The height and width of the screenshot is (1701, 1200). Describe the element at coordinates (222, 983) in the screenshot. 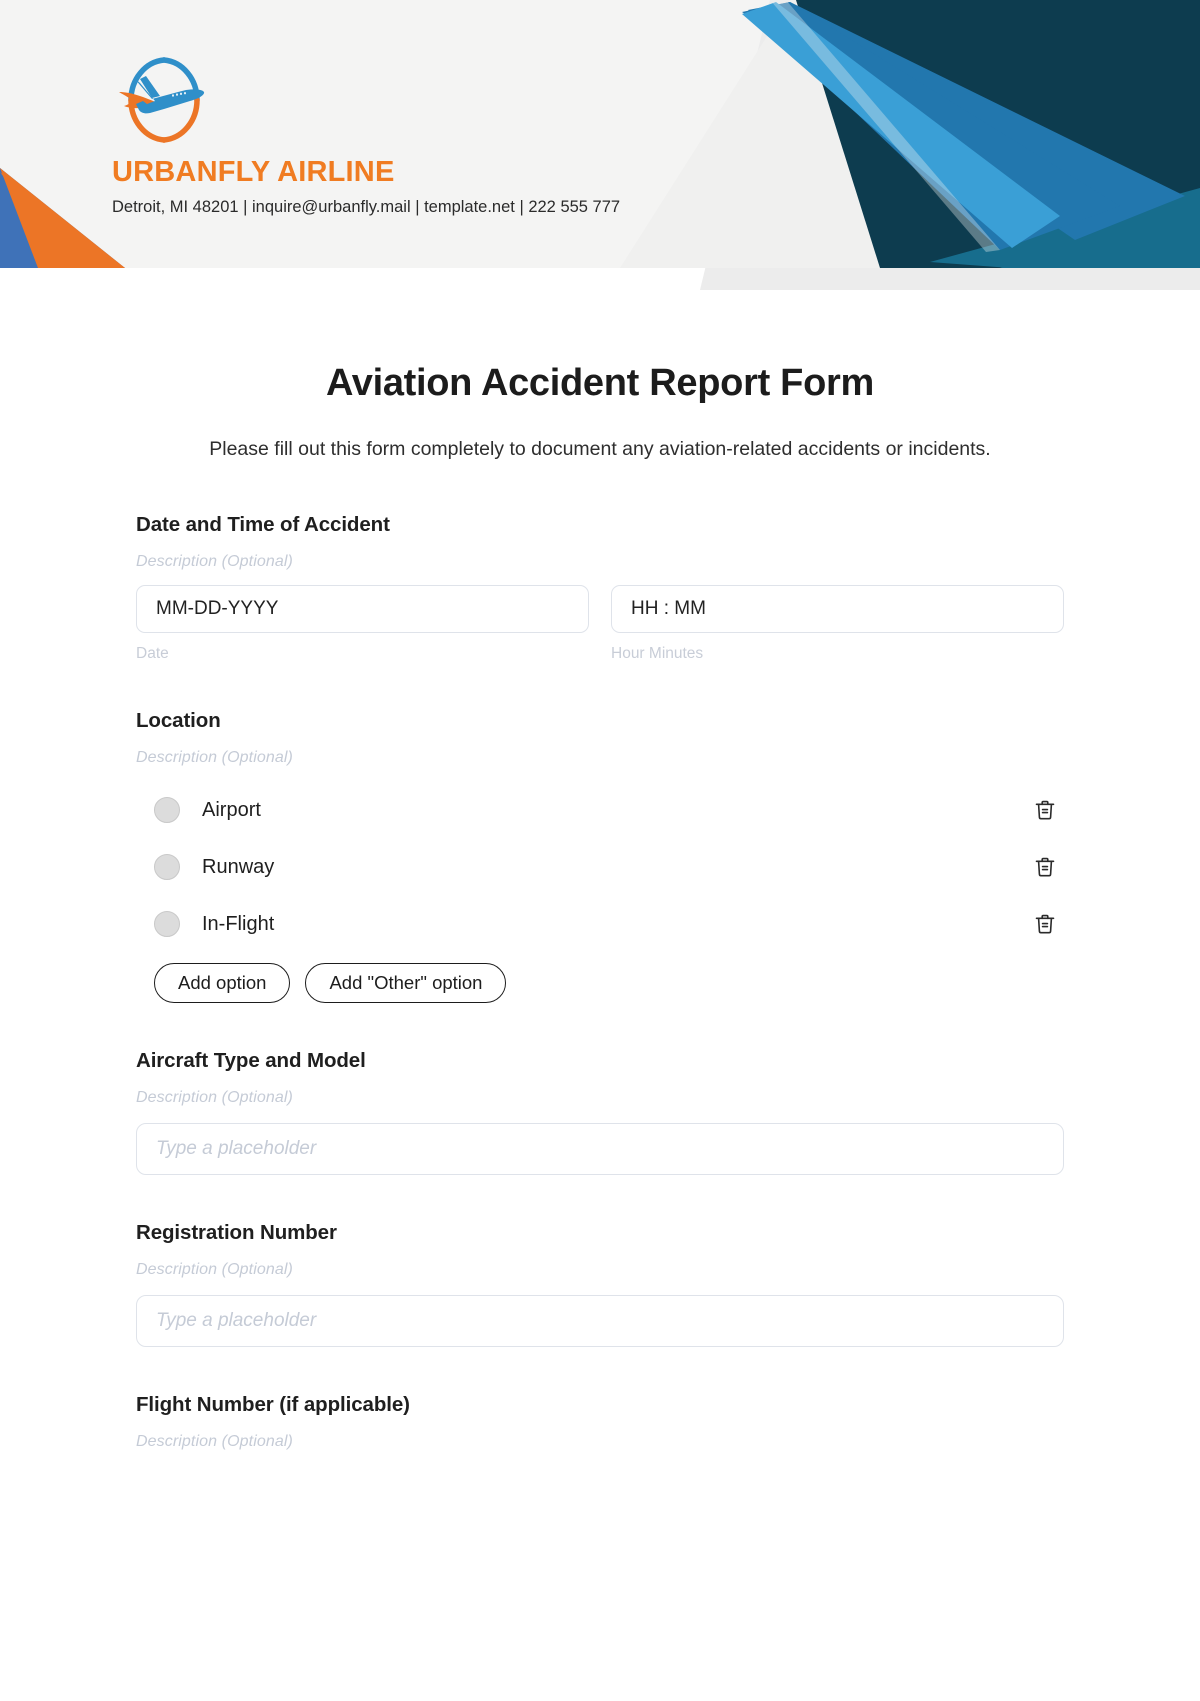

I see `add-option-button: Add option` at that location.